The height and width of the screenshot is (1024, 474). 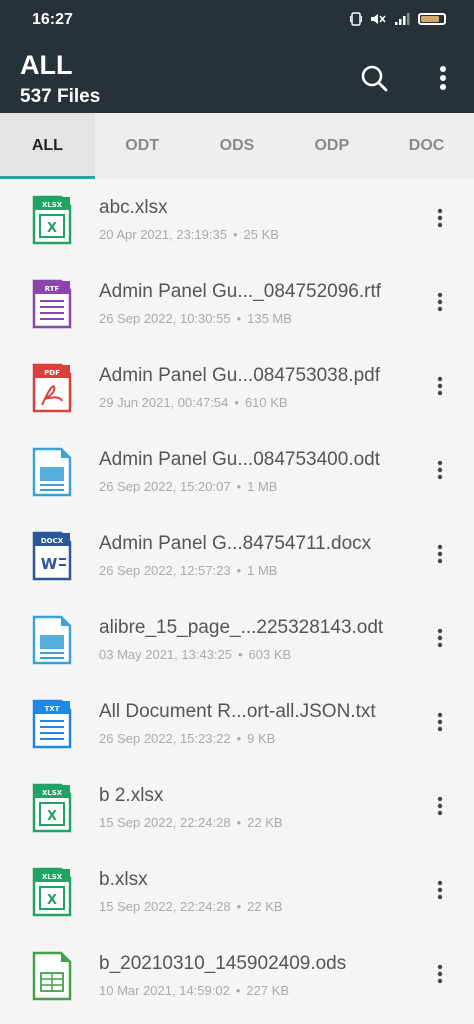 I want to click on docx-icon: DOCX W, so click(x=52, y=558).